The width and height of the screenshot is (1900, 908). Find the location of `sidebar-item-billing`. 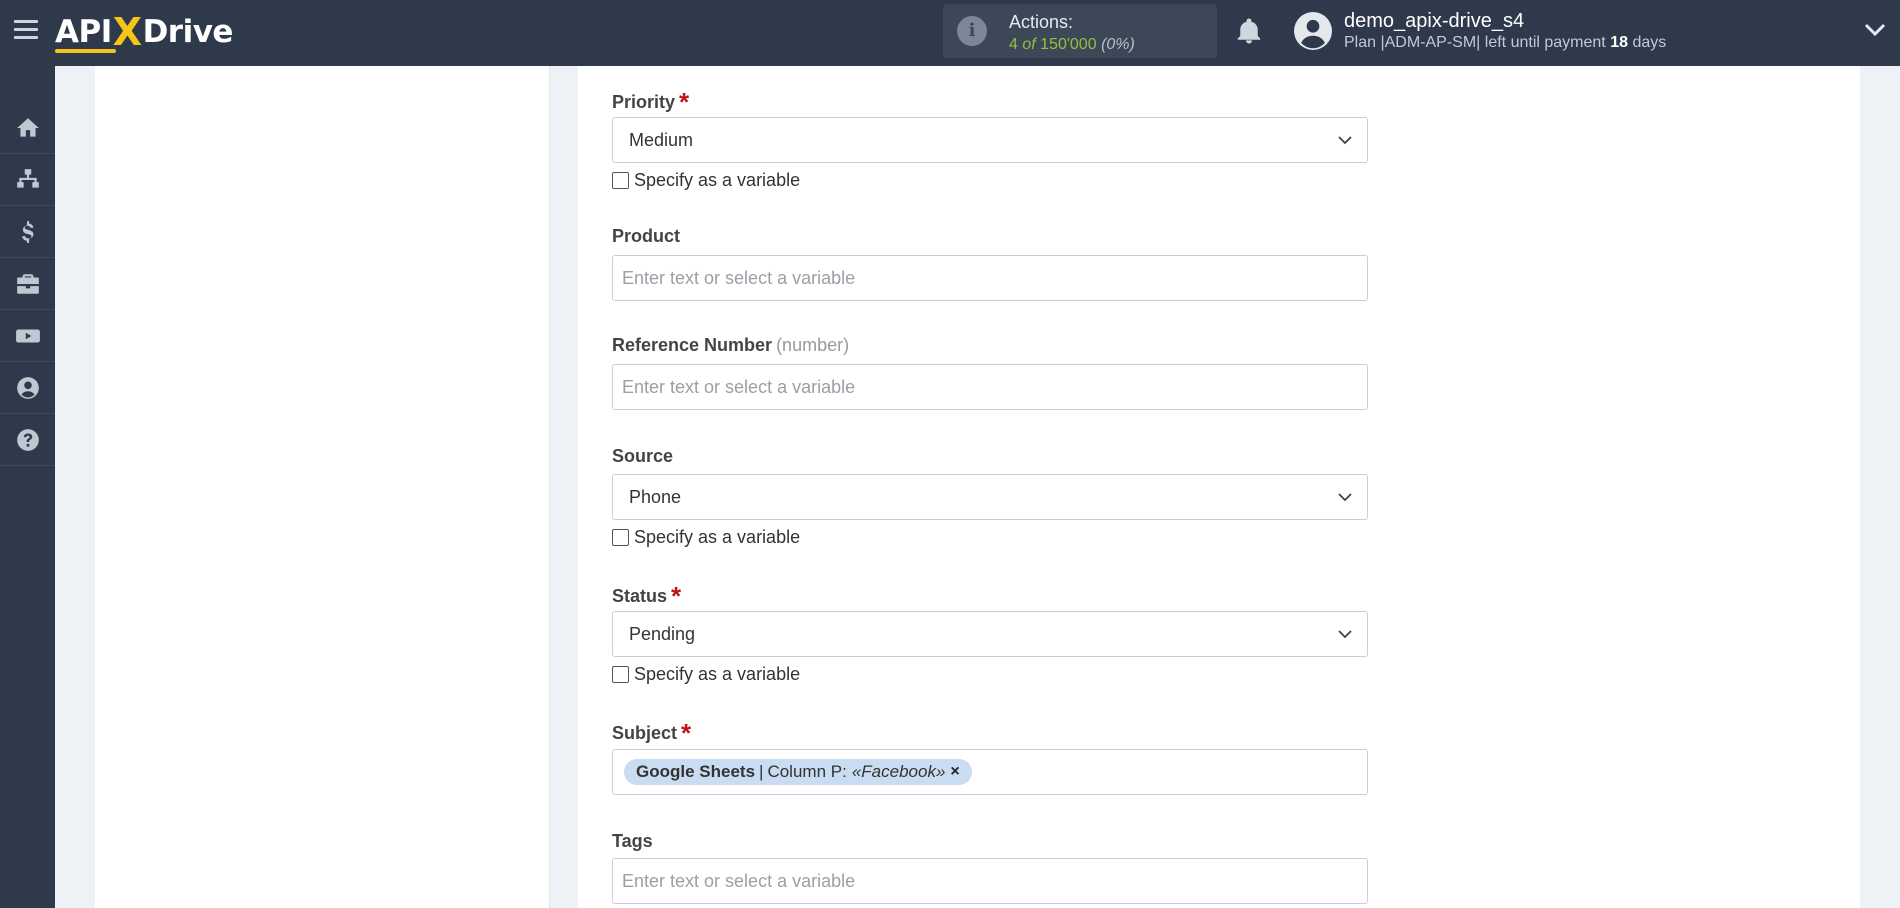

sidebar-item-billing is located at coordinates (27, 232).